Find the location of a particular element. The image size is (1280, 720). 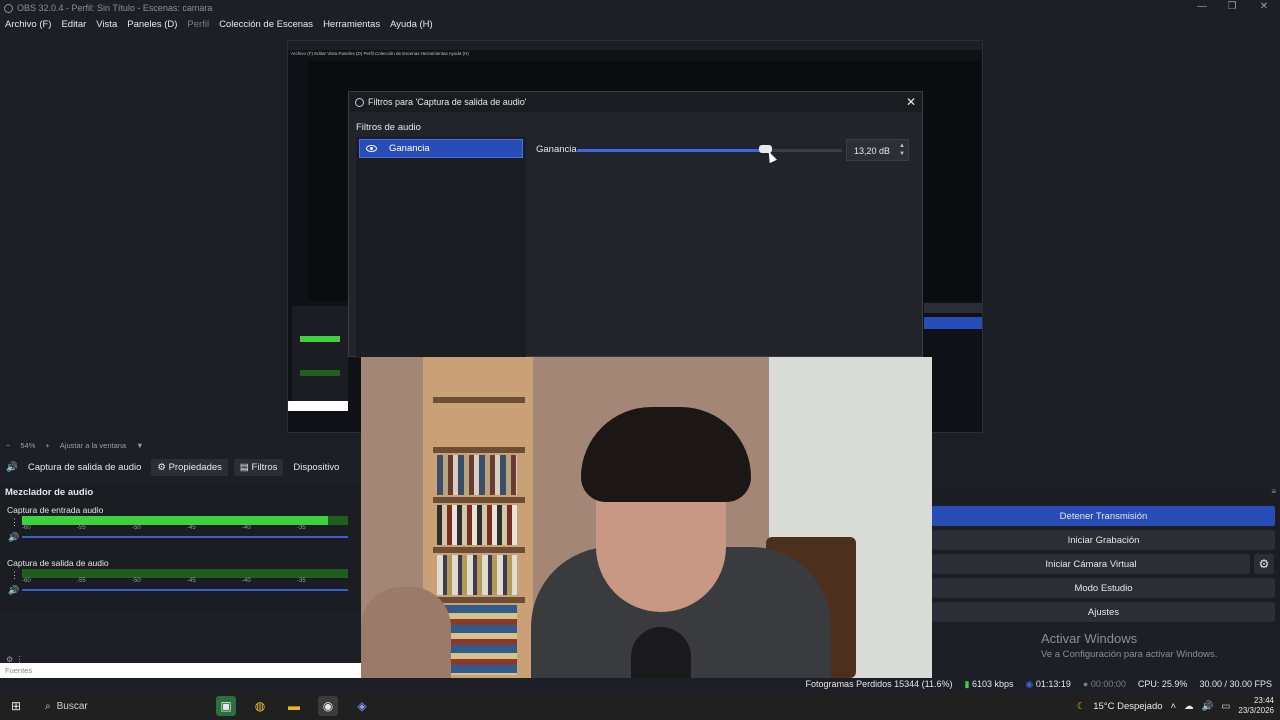

tray-chevron-icon: ˄ is located at coordinates (1174, 706).